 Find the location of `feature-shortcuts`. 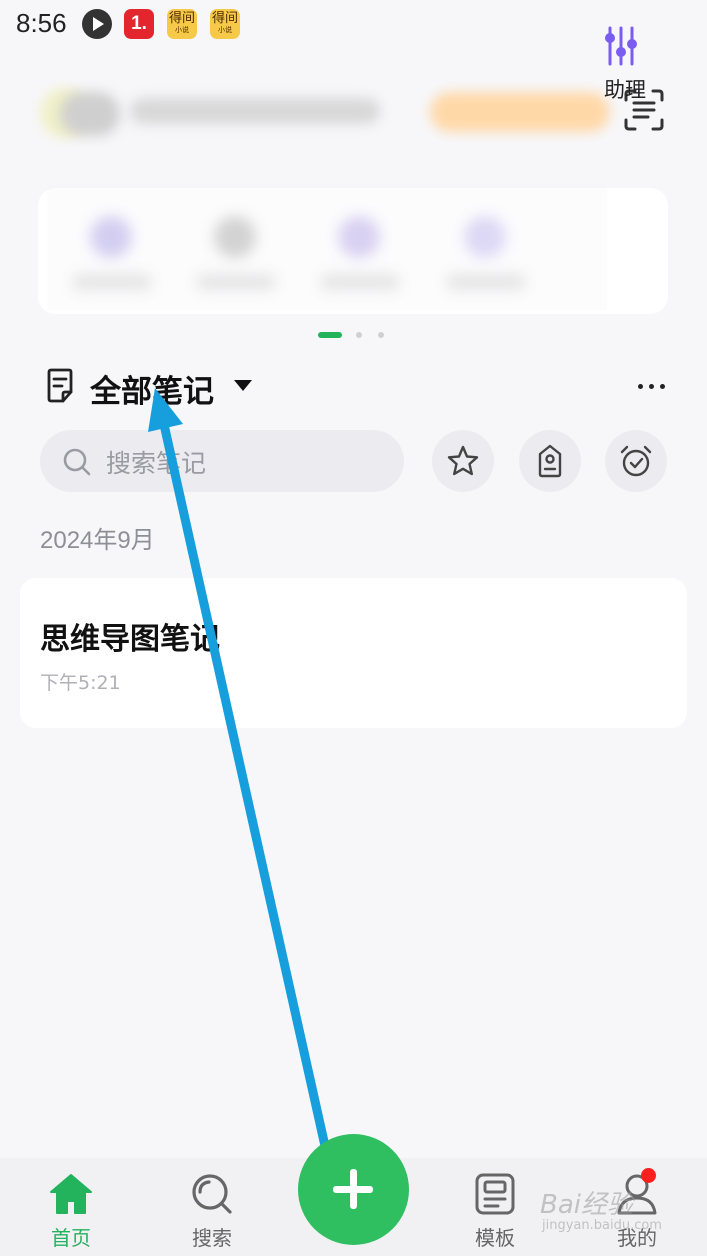

feature-shortcuts is located at coordinates (353, 251).